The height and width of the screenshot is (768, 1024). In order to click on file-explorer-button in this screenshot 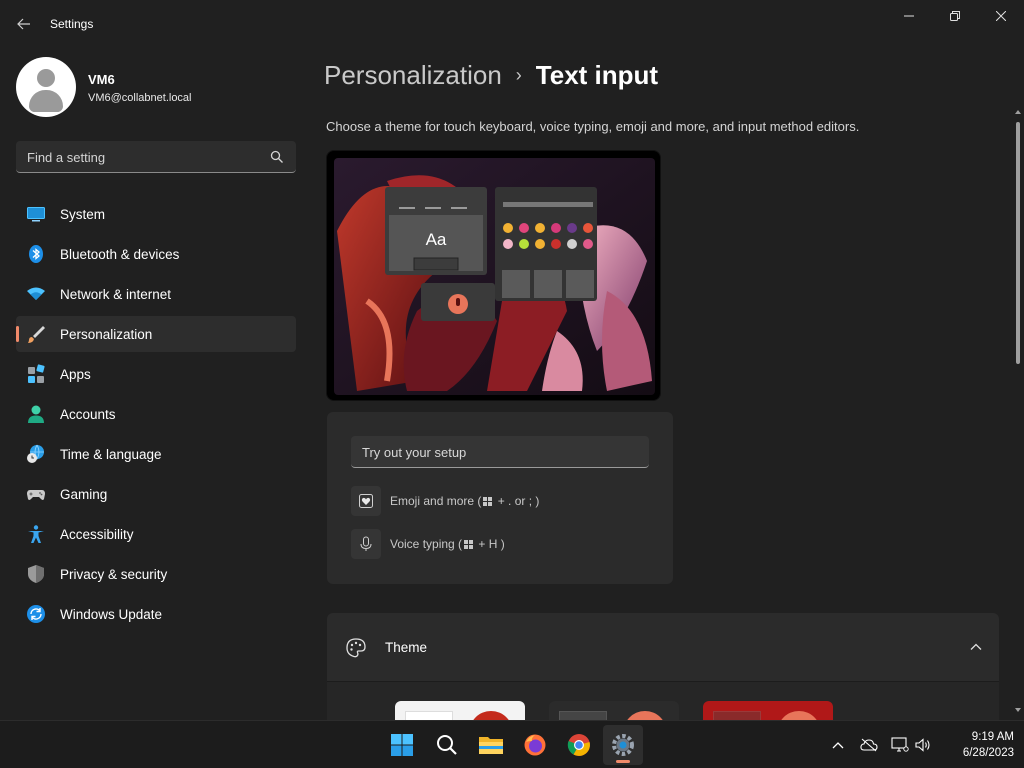, I will do `click(491, 745)`.